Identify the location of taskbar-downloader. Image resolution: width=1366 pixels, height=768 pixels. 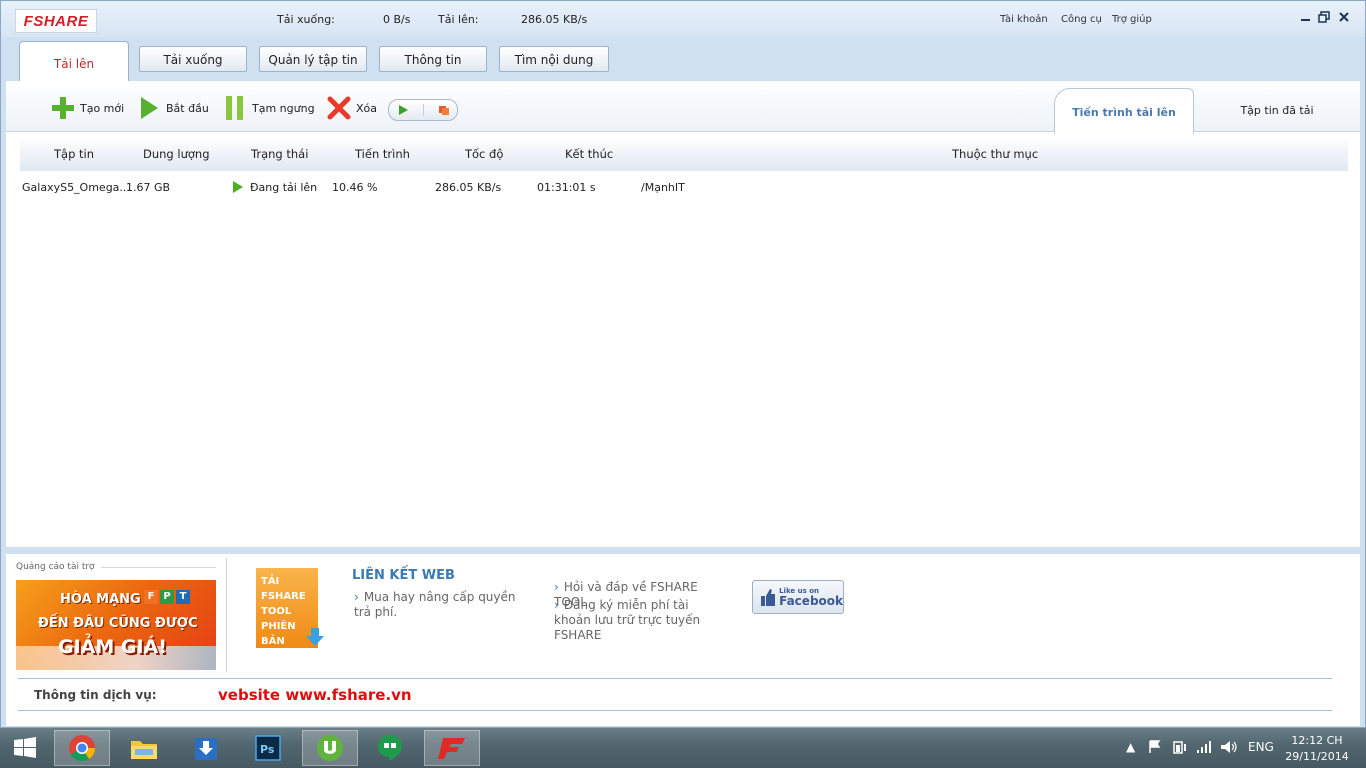
(206, 748).